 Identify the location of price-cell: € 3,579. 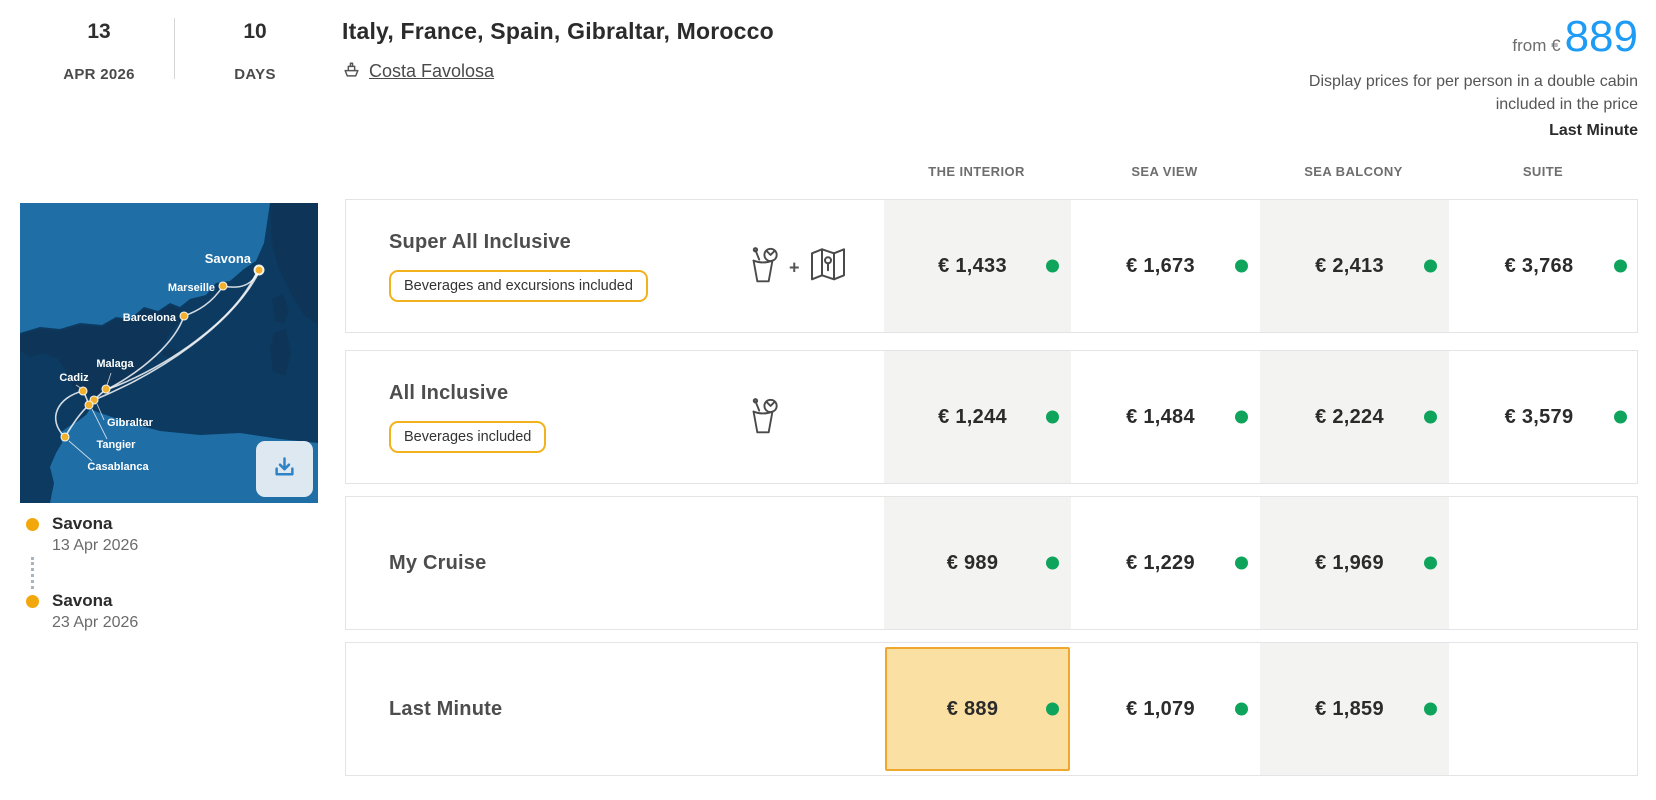
(1544, 417).